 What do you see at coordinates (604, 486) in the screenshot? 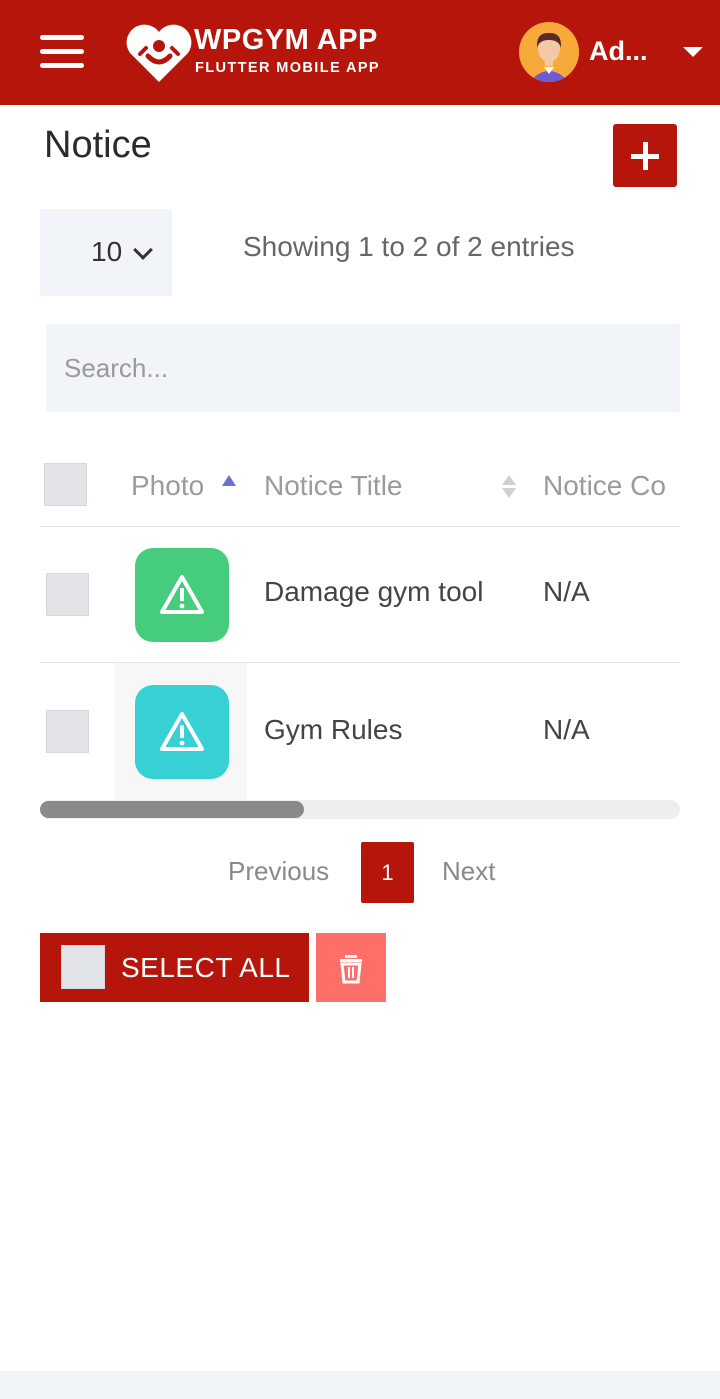
I see `column-header-notice-content: Notice Co` at bounding box center [604, 486].